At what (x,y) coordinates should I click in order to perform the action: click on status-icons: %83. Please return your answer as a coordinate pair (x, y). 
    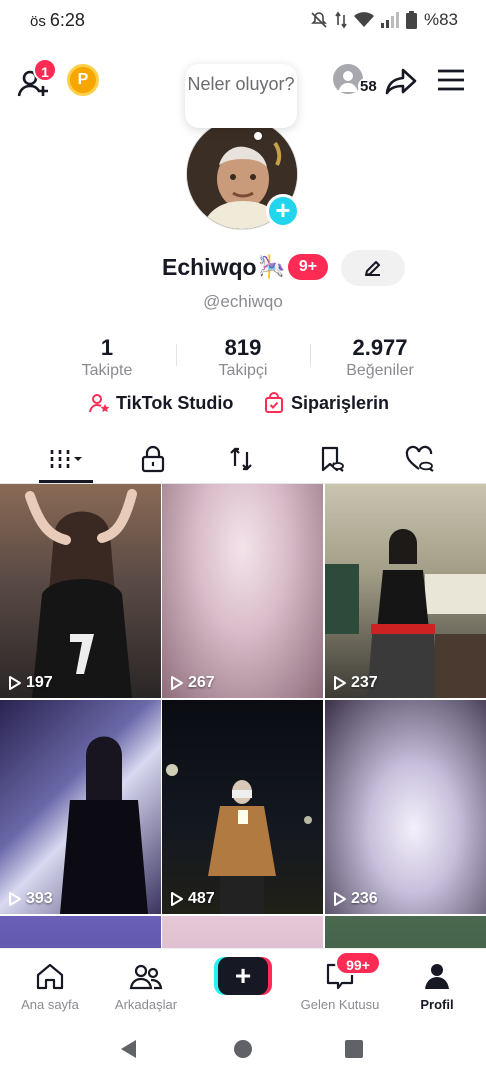
    Looking at the image, I should click on (384, 20).